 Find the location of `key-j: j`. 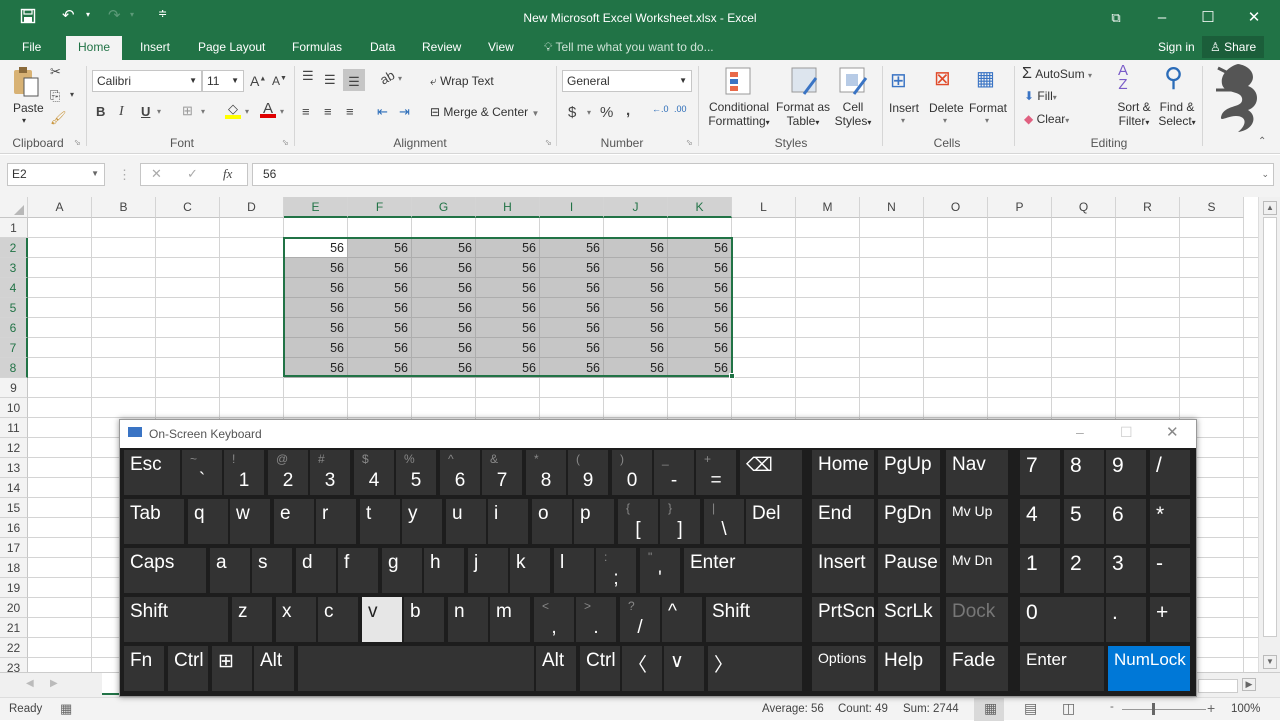

key-j: j is located at coordinates (488, 570).